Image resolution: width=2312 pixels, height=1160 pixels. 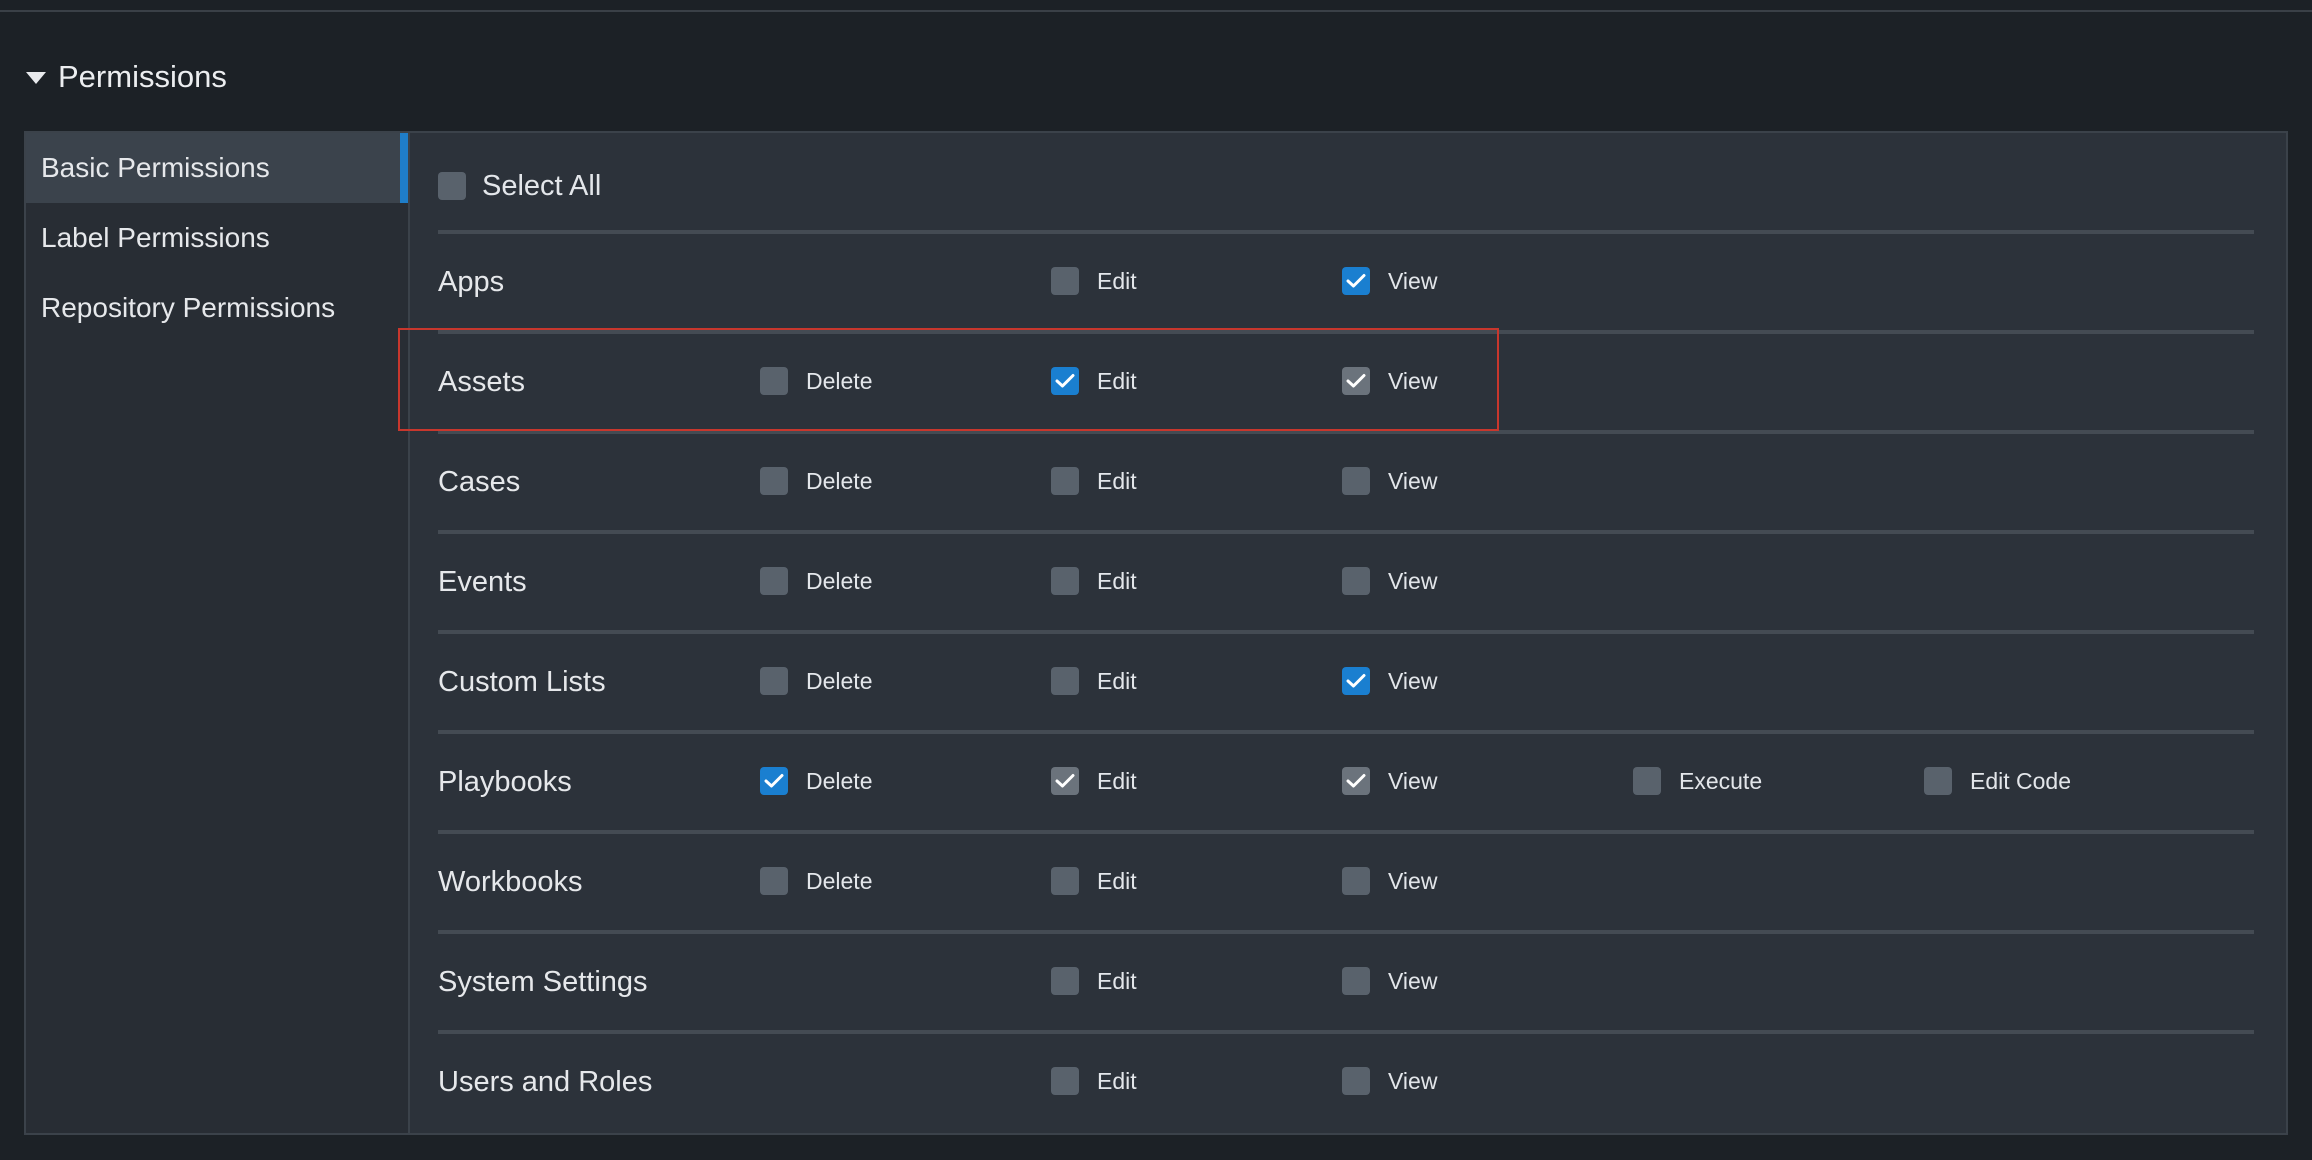 I want to click on sidebar-item-repository-permissions: Repository Permissions, so click(x=217, y=308).